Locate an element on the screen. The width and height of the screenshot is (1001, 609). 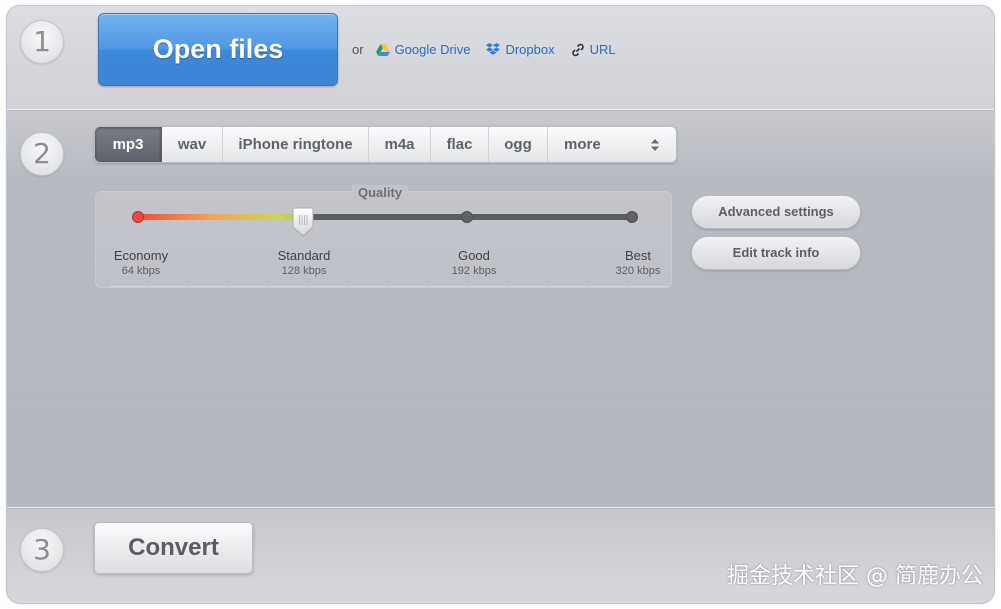
slider-stop-economy is located at coordinates (138, 217).